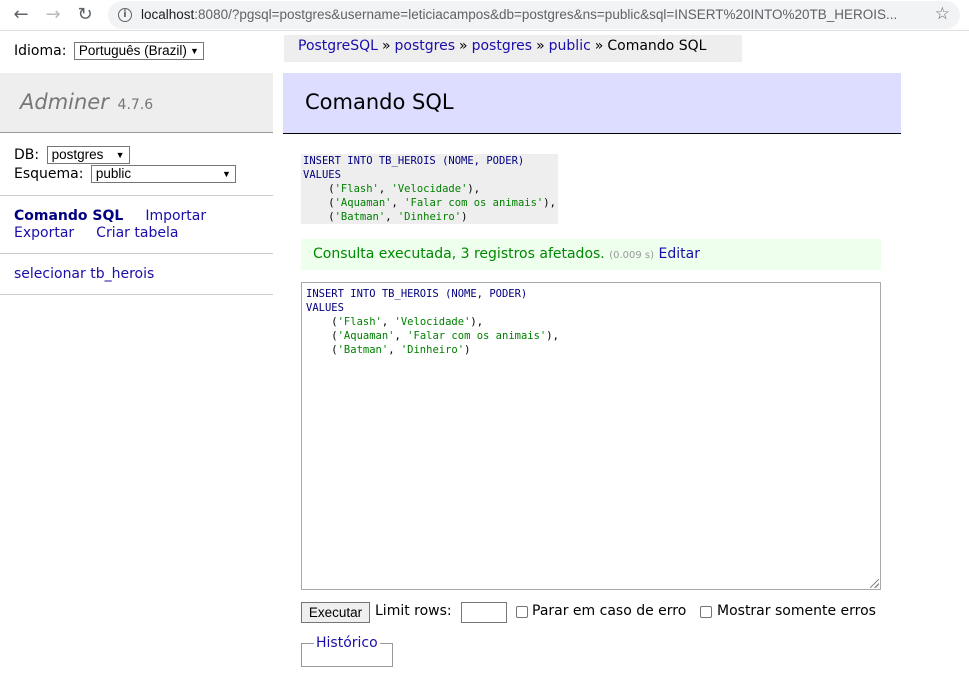 The width and height of the screenshot is (969, 681). Describe the element at coordinates (609, 611) in the screenshot. I see `stop-on-error-label: Parar em caso de erro` at that location.